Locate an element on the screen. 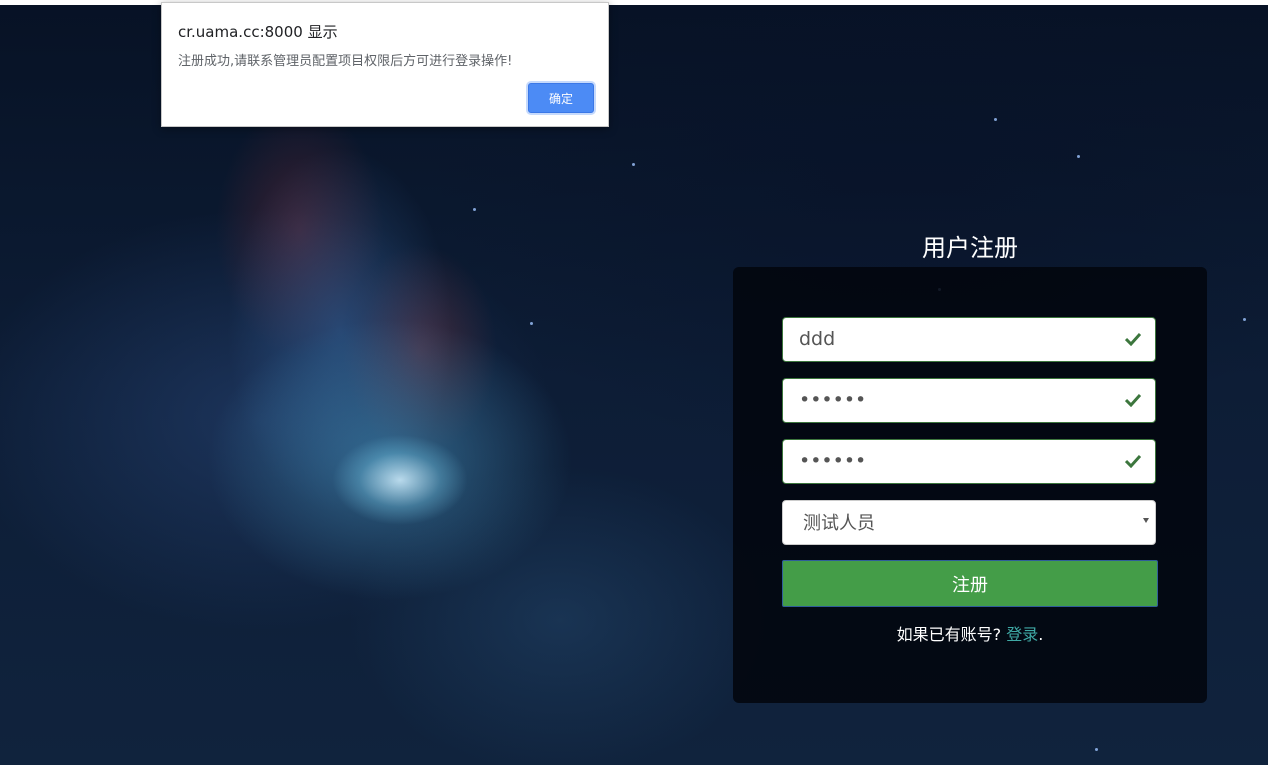 The width and height of the screenshot is (1268, 765). dialog-ok-button: 确定 is located at coordinates (561, 98).